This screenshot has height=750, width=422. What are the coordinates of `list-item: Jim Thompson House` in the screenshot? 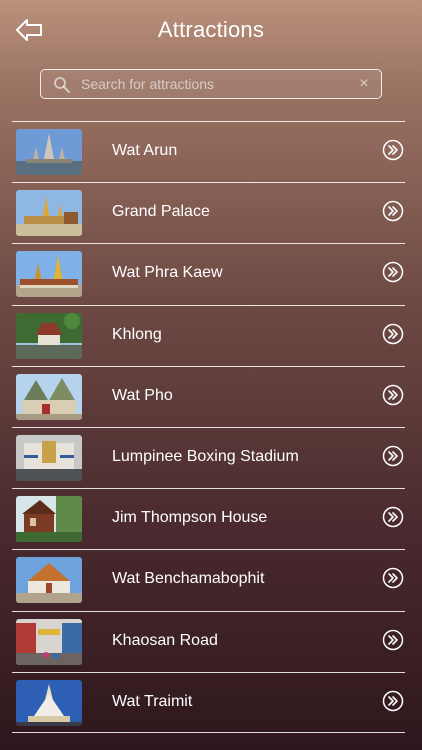 It's located at (208, 518).